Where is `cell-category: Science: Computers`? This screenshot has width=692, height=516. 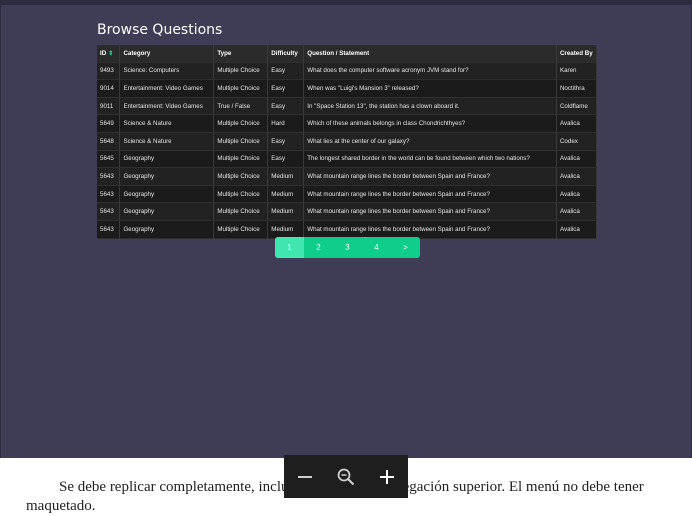 cell-category: Science: Computers is located at coordinates (167, 71).